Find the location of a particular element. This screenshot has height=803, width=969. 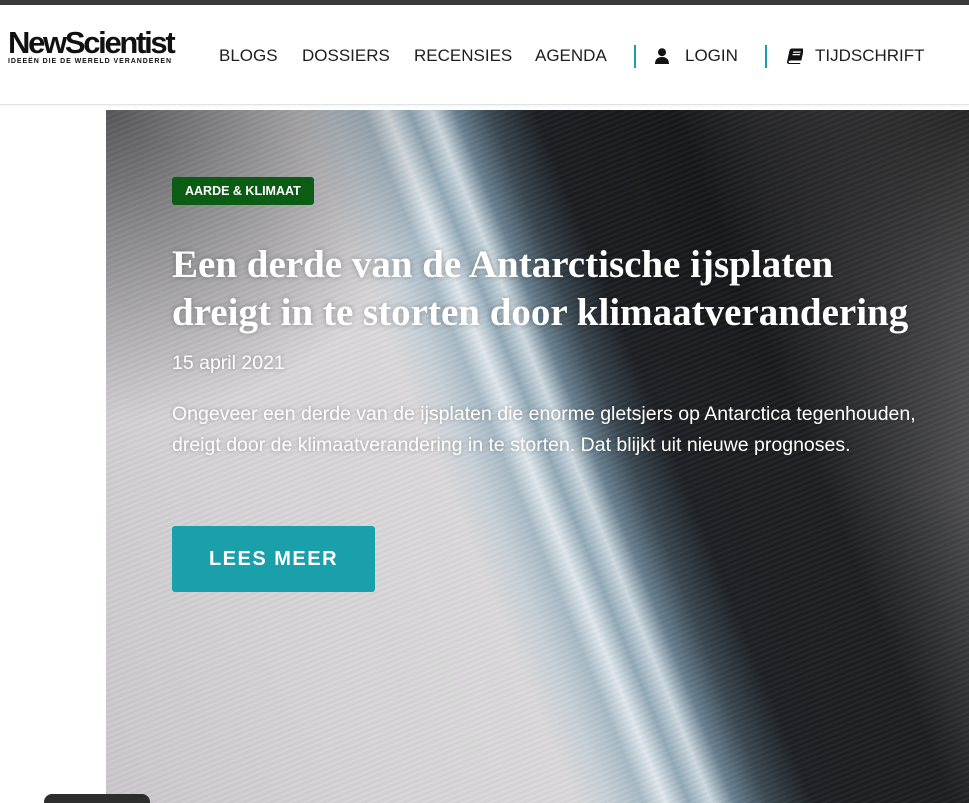

nav-item-blogs: BLOGS is located at coordinates (248, 56).